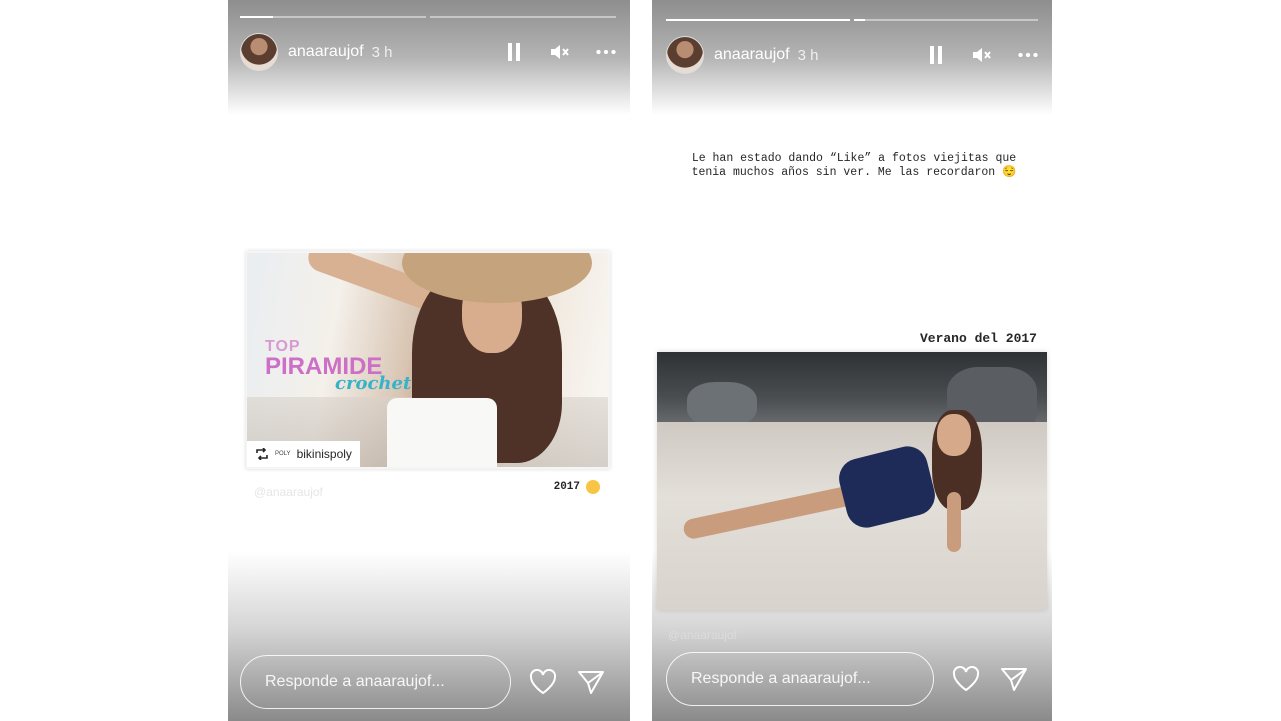 The width and height of the screenshot is (1281, 721). I want to click on photo-top, so click(442, 432).